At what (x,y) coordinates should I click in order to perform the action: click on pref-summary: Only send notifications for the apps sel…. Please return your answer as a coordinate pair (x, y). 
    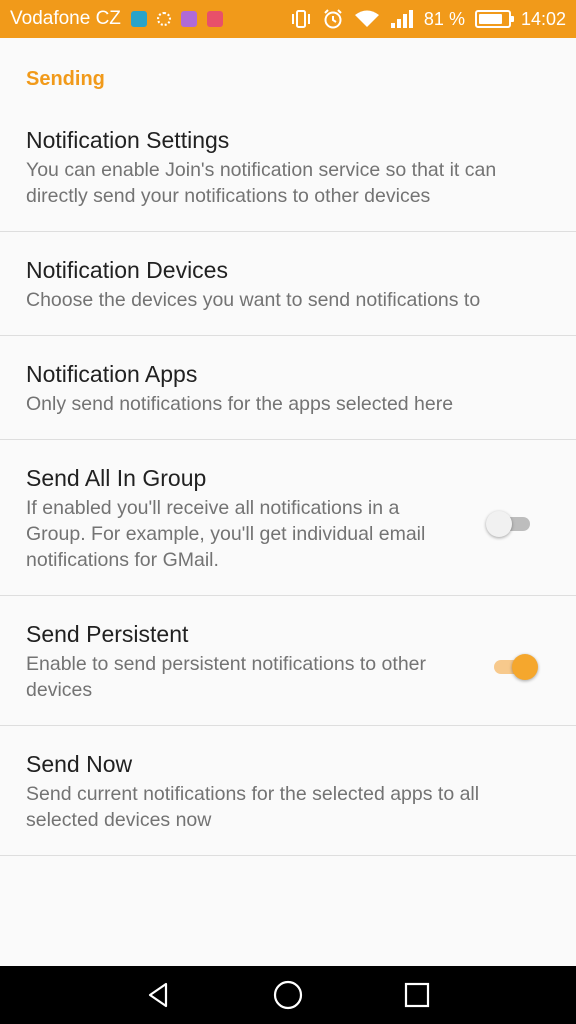
    Looking at the image, I should click on (240, 404).